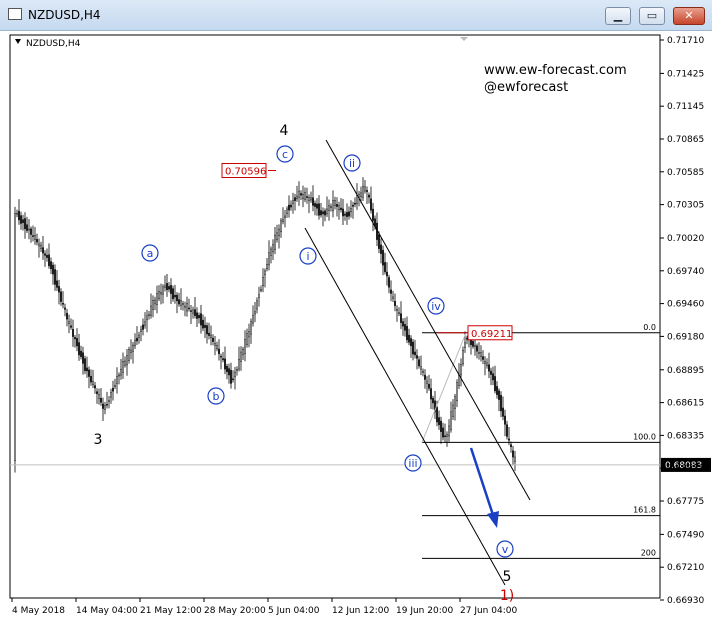 Image resolution: width=712 pixels, height=630 pixels. What do you see at coordinates (685, 206) in the screenshot?
I see `y-tick-label: 0.70305` at bounding box center [685, 206].